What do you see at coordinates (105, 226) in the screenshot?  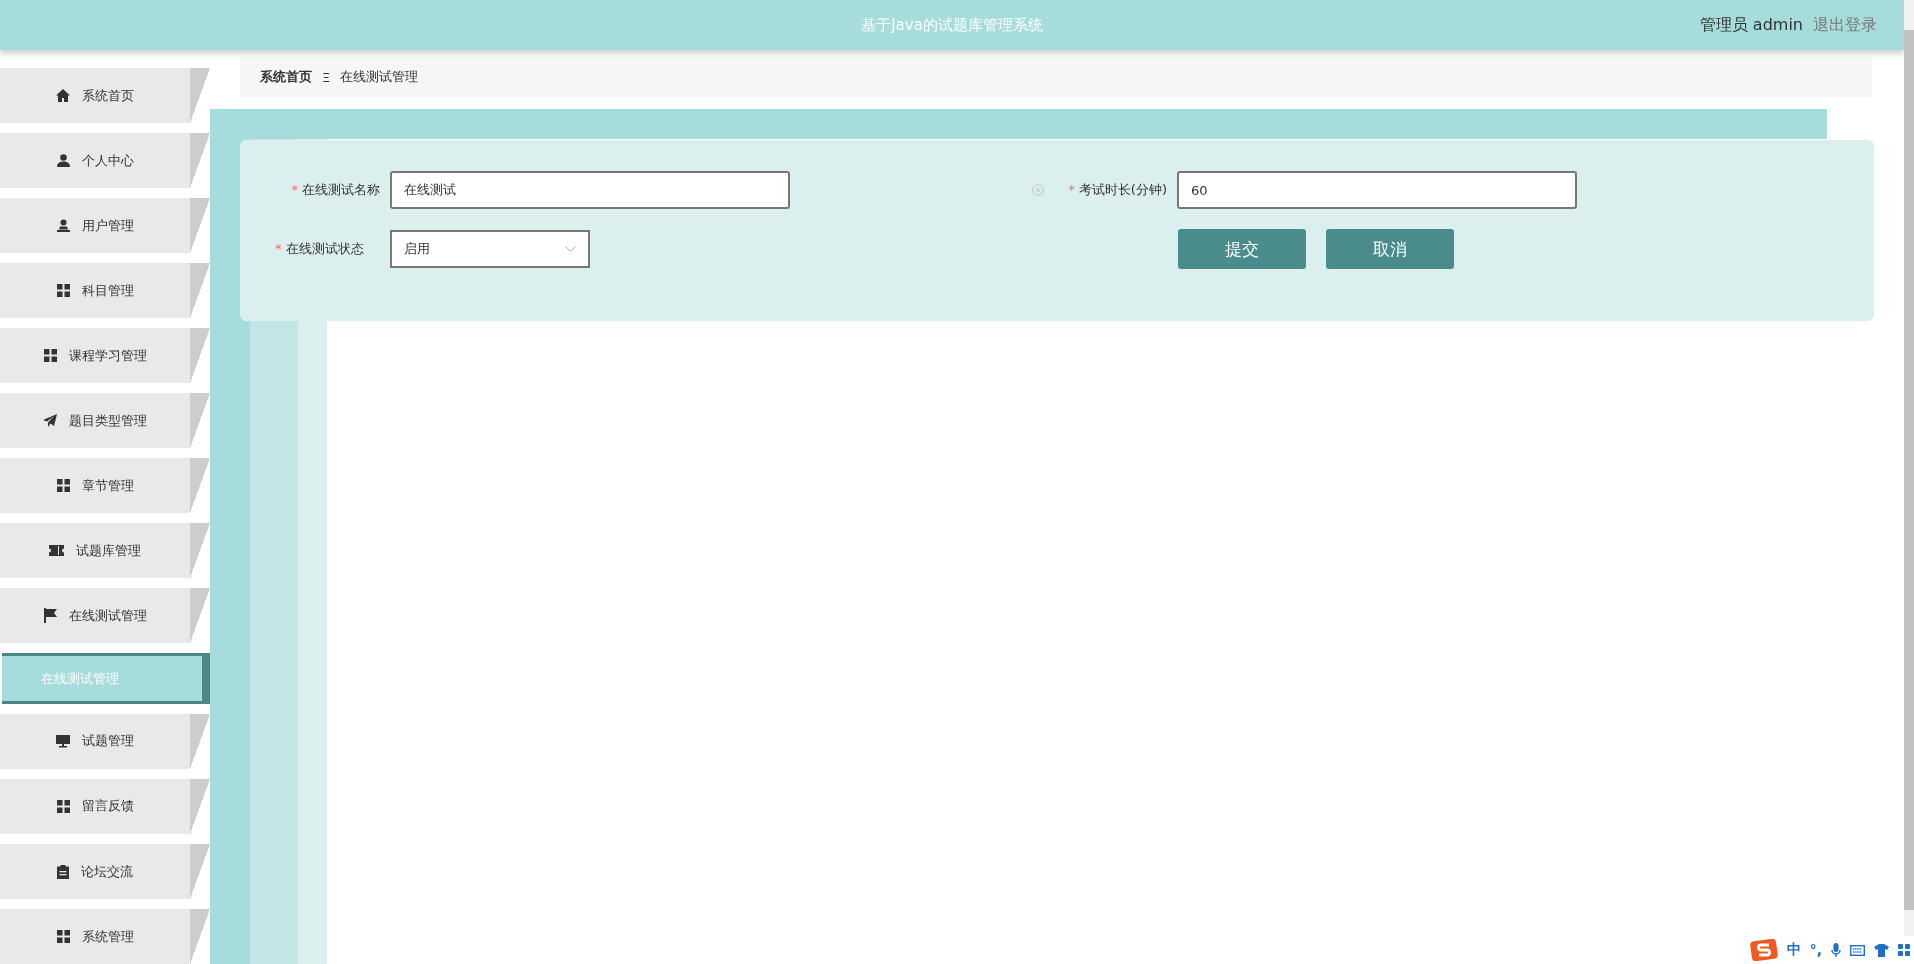 I see `sidebar-item: 用户管理` at bounding box center [105, 226].